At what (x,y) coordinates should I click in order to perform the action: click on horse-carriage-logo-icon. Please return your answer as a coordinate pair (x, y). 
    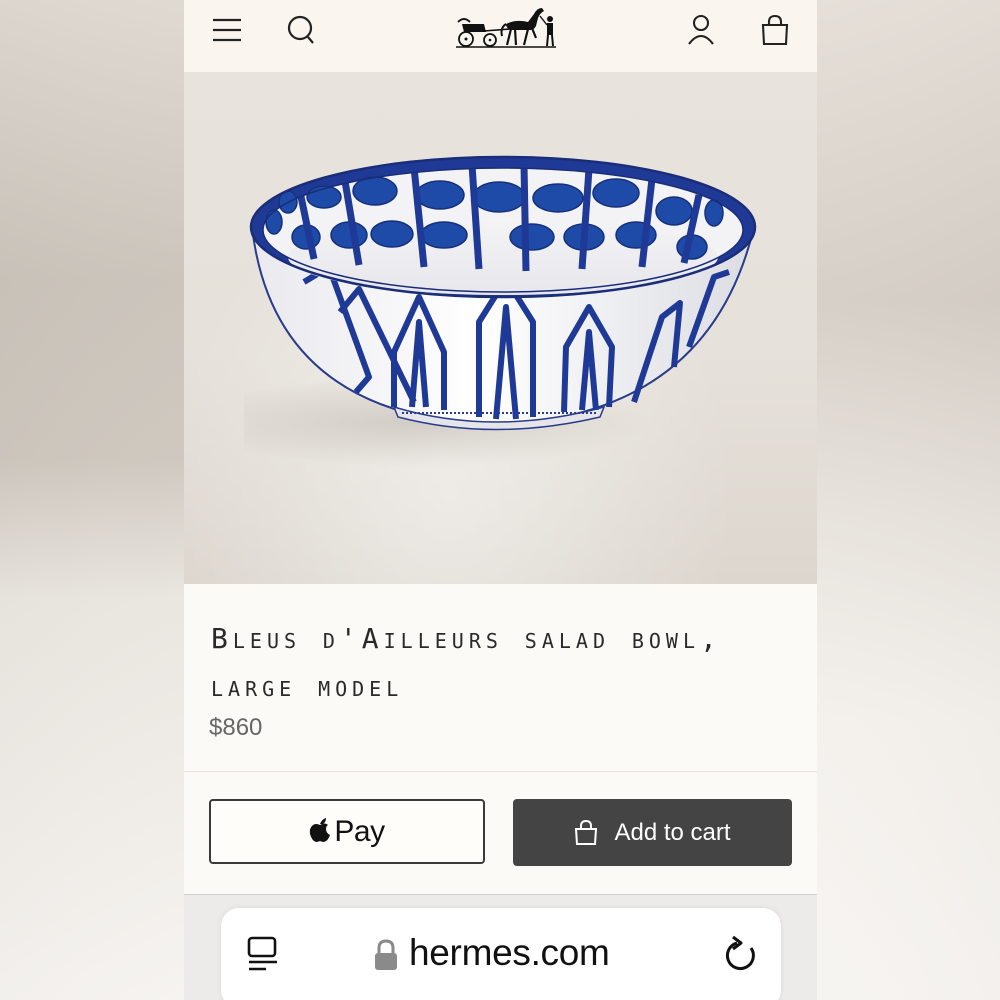
    Looking at the image, I should click on (506, 28).